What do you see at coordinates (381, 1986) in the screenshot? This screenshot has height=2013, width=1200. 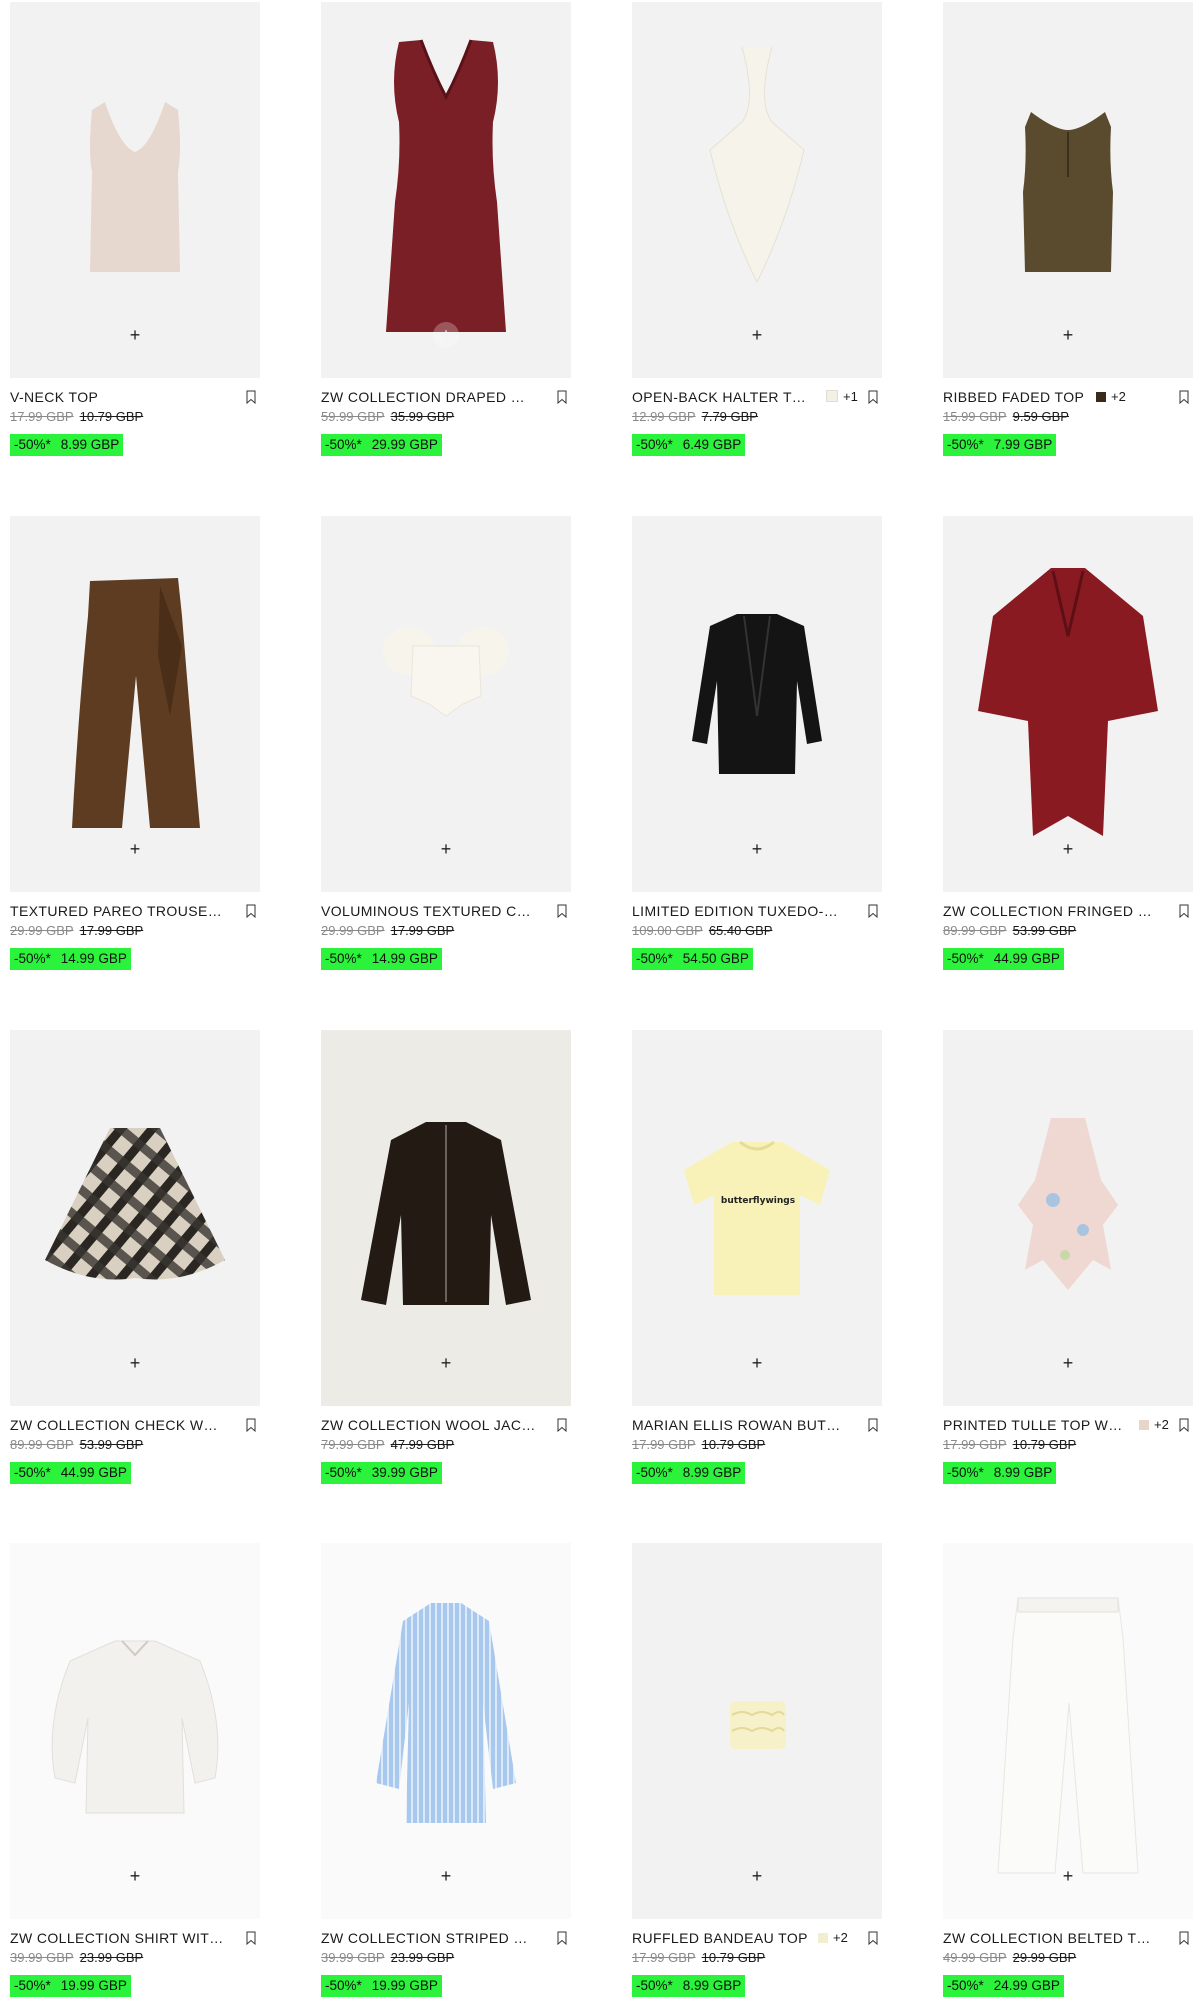 I see `sale-badge: -50%* 19.99 GBP` at bounding box center [381, 1986].